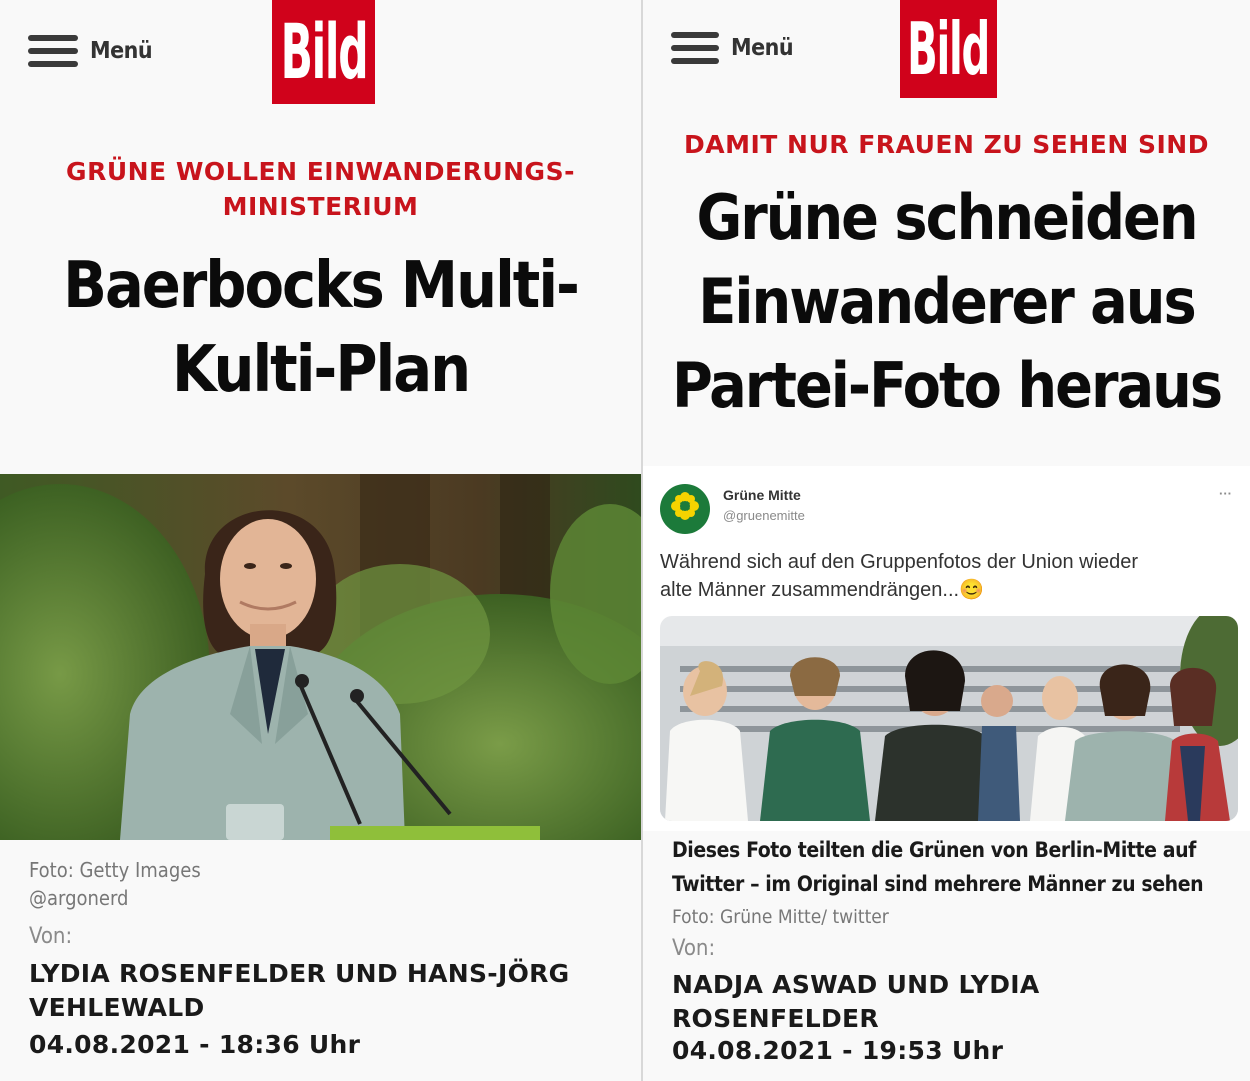 The image size is (1250, 1081). I want to click on kicker-line: MINISTERIUM, so click(320, 206).